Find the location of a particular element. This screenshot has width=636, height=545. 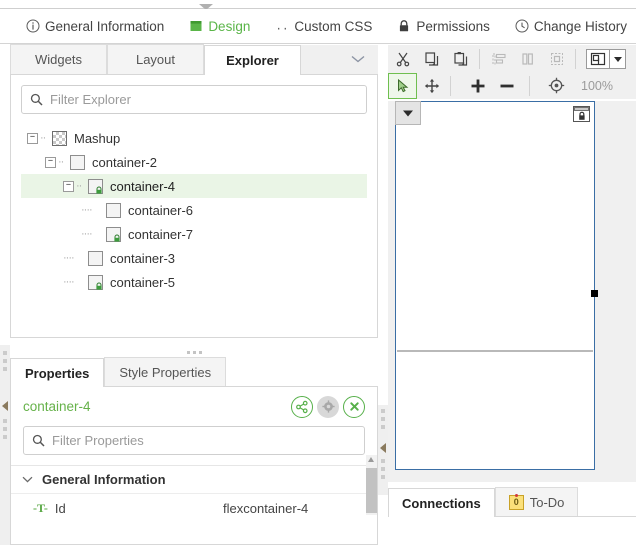

paste-button is located at coordinates (460, 59).